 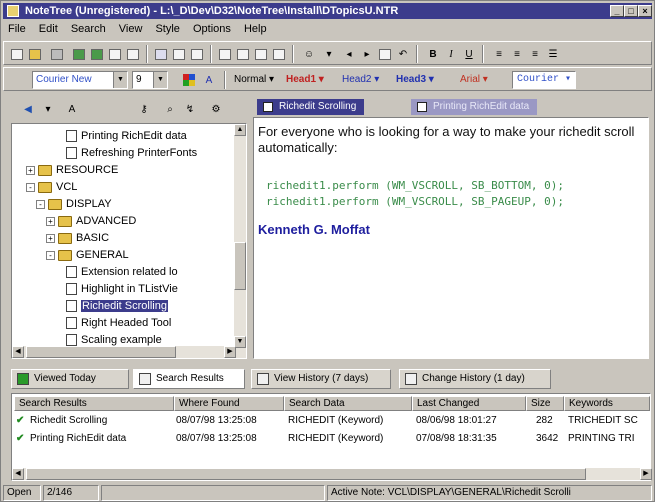 I want to click on tree-node: + BASIC, so click(x=77, y=238).